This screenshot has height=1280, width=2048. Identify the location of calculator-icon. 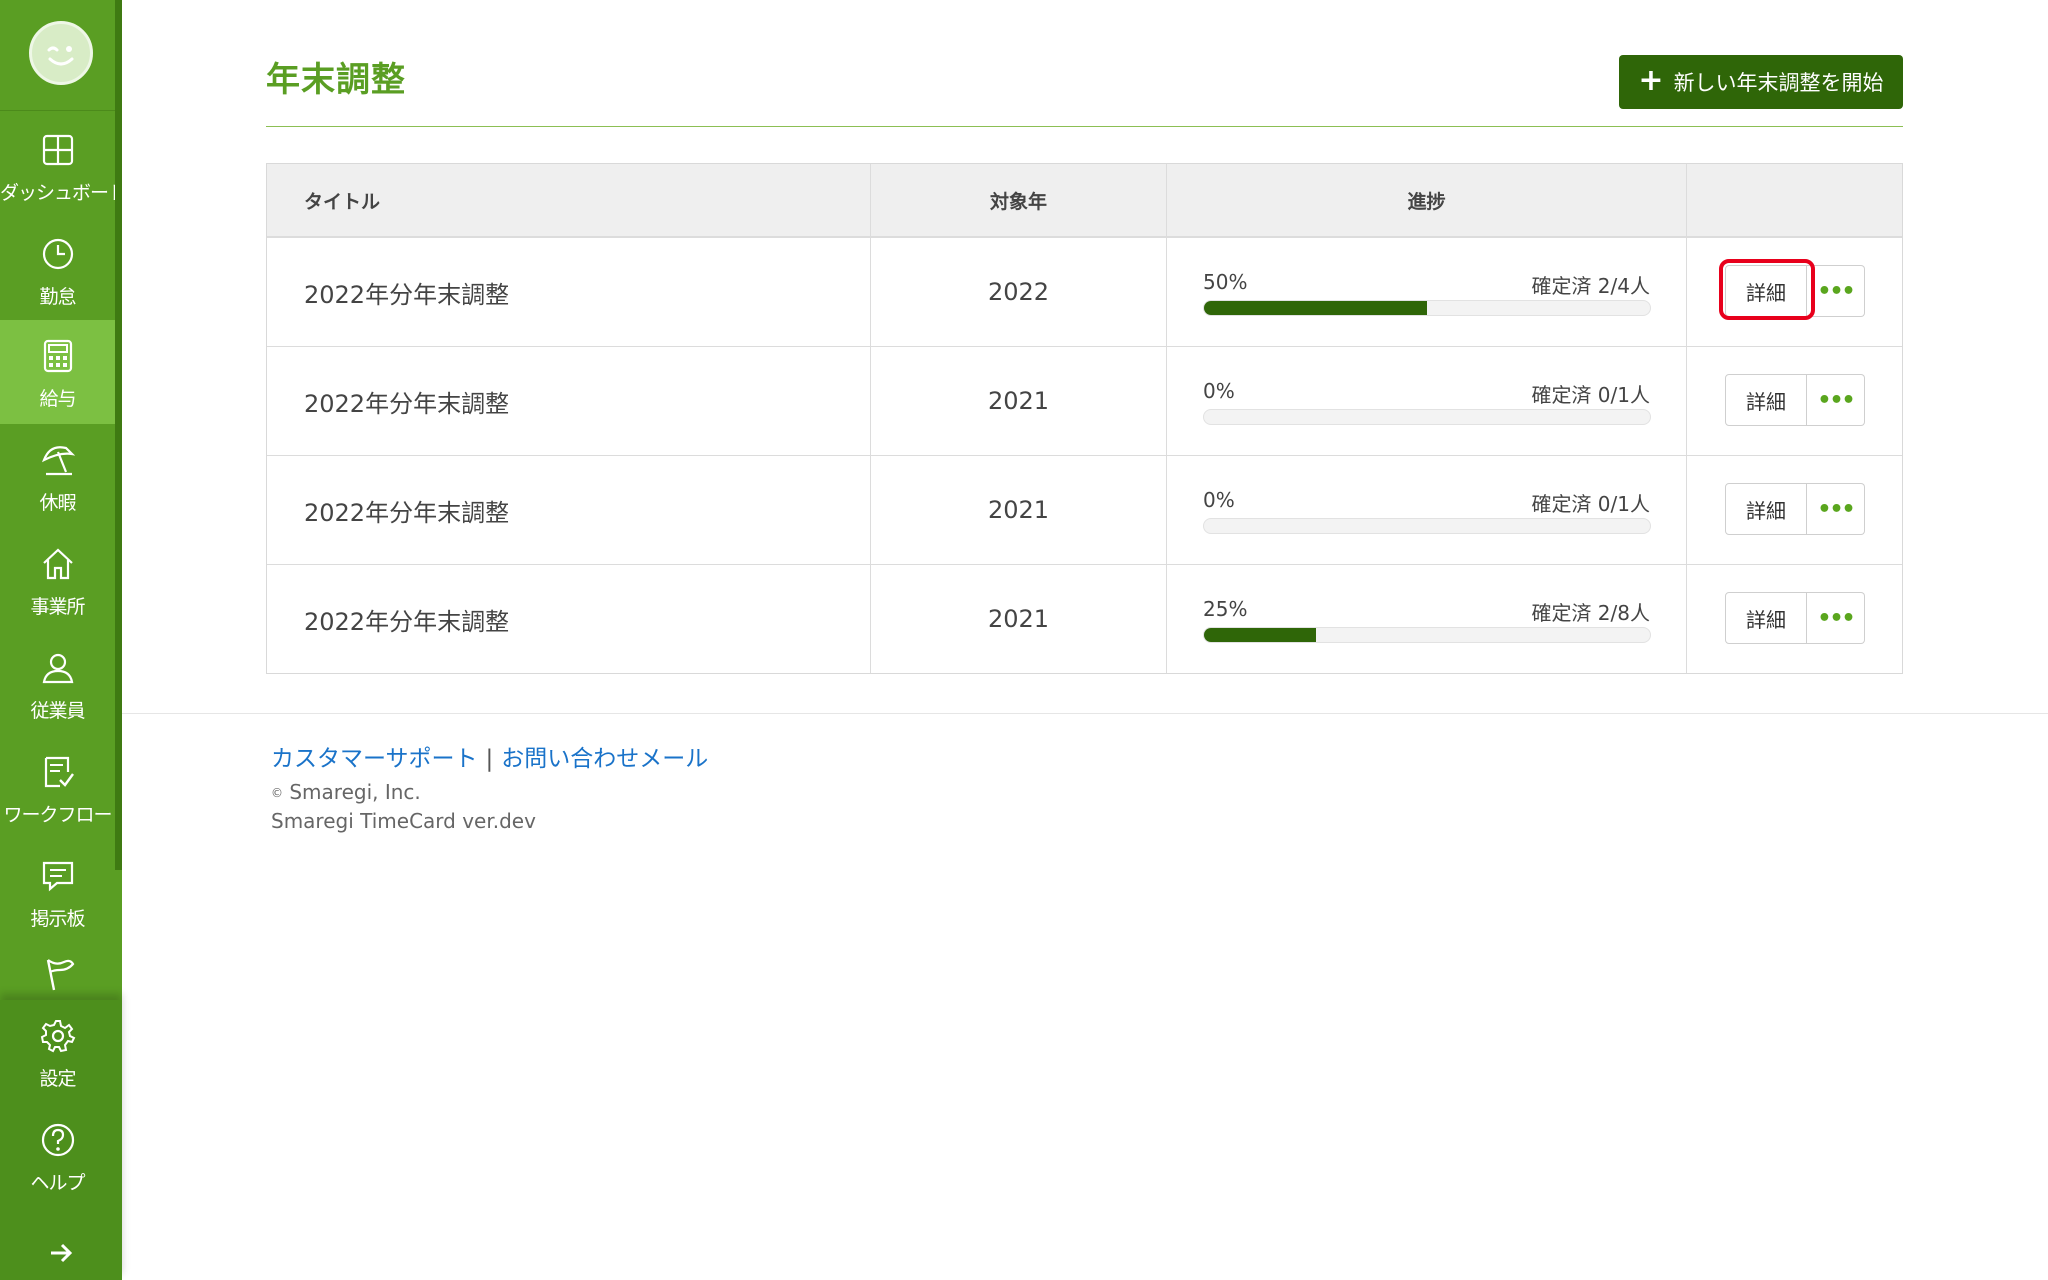
(58, 356).